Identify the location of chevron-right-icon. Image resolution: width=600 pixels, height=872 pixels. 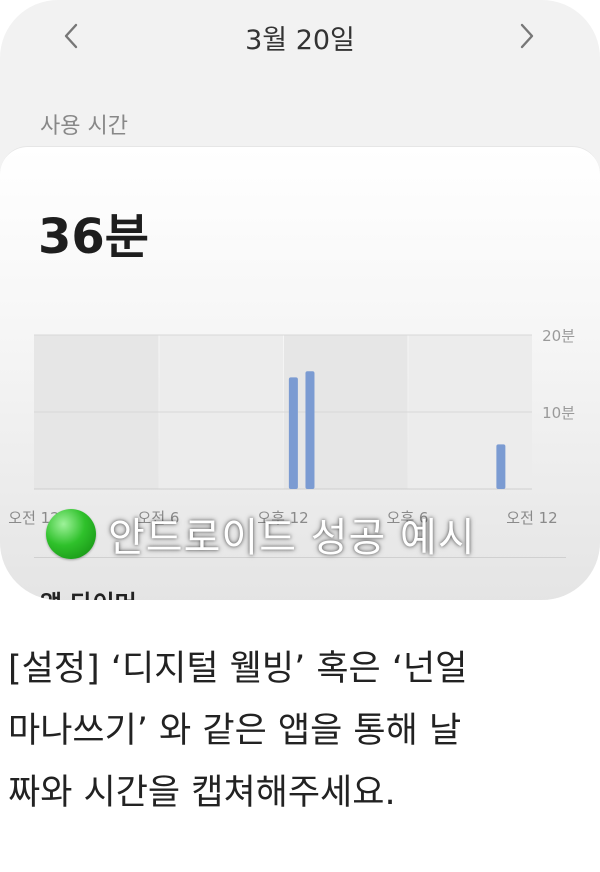
(527, 36).